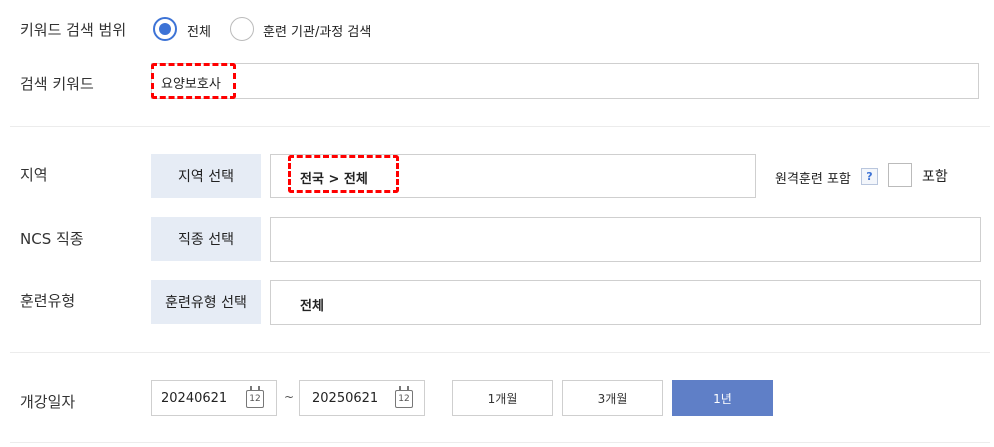 The width and height of the screenshot is (994, 447). Describe the element at coordinates (48, 301) in the screenshot. I see `training-type-label: 훈련유형` at that location.